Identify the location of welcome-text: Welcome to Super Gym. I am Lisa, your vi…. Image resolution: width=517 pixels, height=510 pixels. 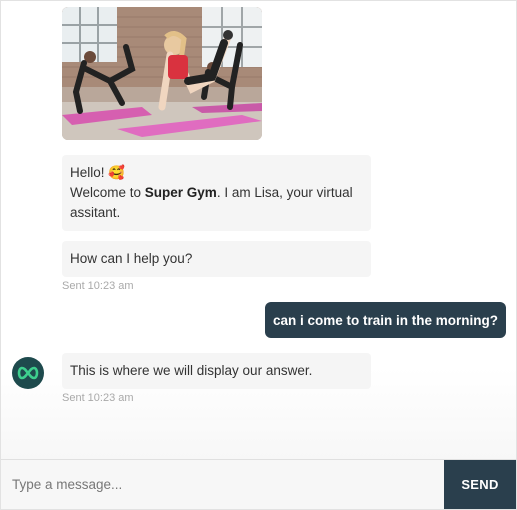
(216, 203).